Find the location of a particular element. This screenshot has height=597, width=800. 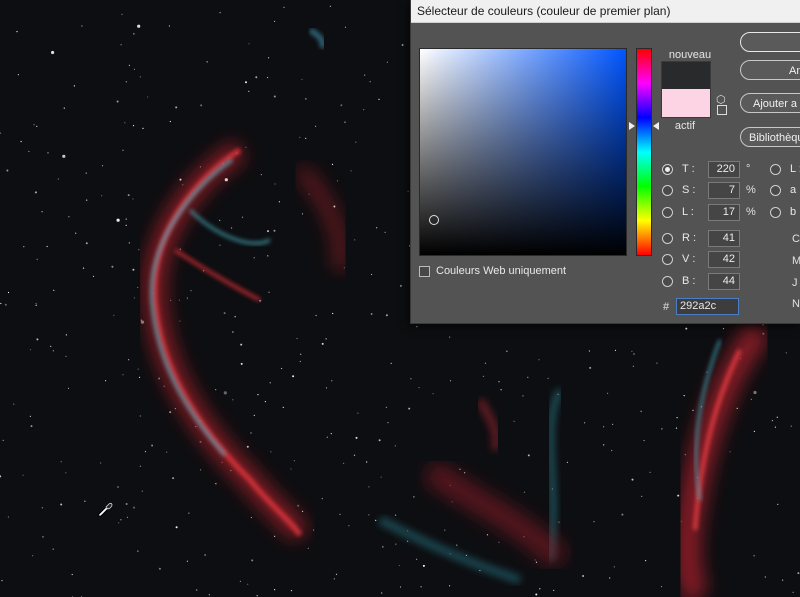

red-input: 41 is located at coordinates (724, 238).